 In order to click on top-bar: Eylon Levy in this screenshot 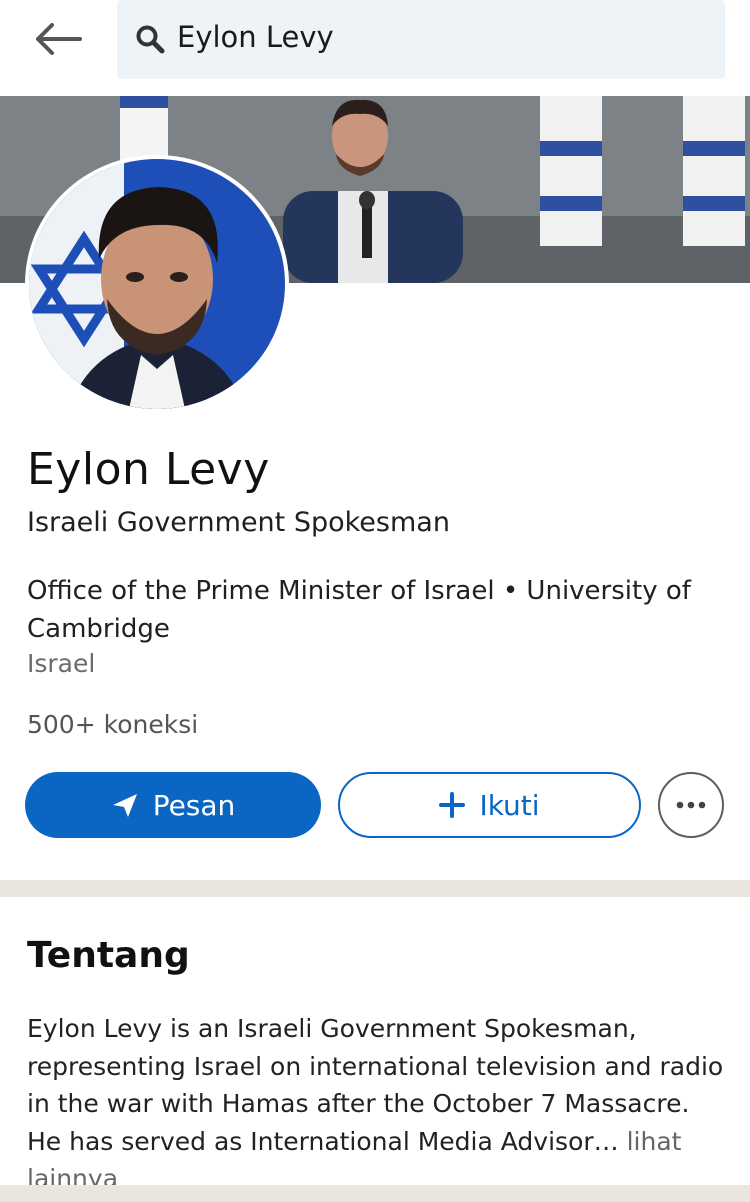, I will do `click(375, 48)`.